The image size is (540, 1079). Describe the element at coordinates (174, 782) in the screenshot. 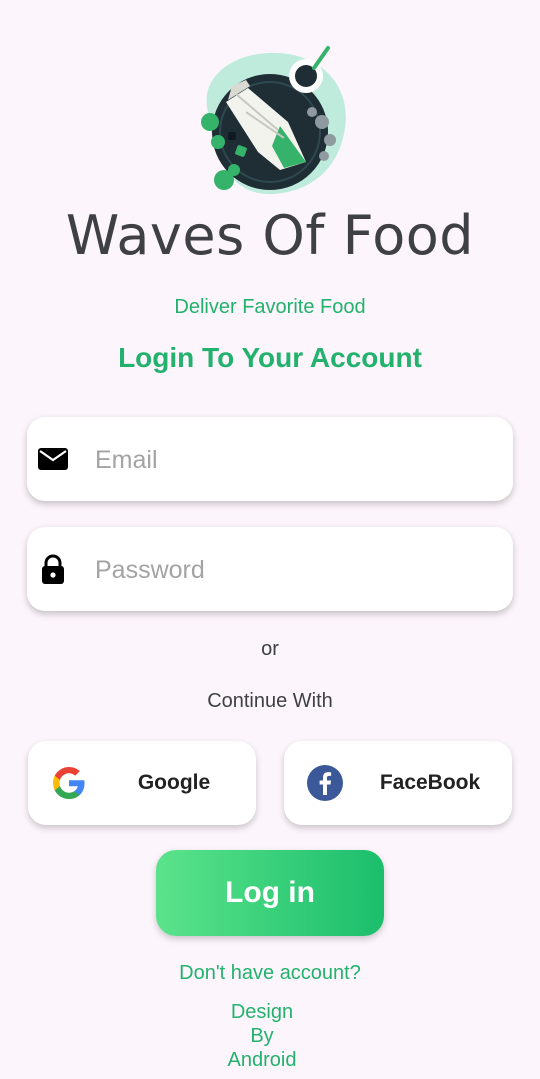

I see `google-label: Google` at that location.